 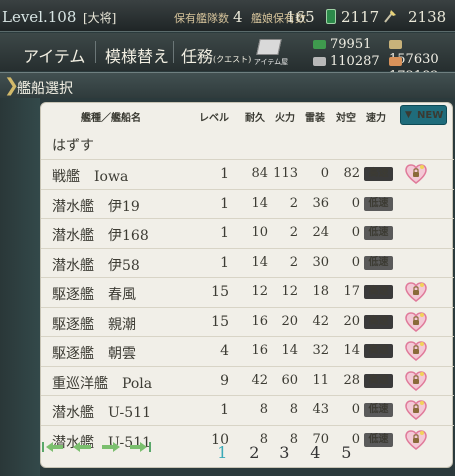 I want to click on ship-row: 潜水艦 伊19 1 14 2 36 0 低速, so click(x=247, y=203).